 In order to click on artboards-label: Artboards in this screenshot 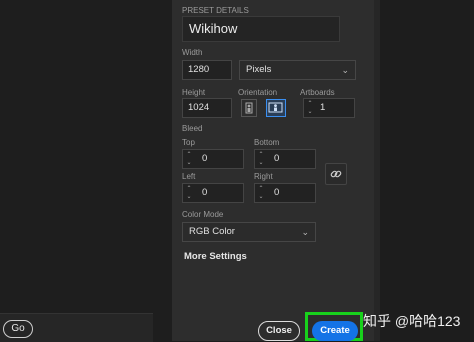, I will do `click(317, 92)`.